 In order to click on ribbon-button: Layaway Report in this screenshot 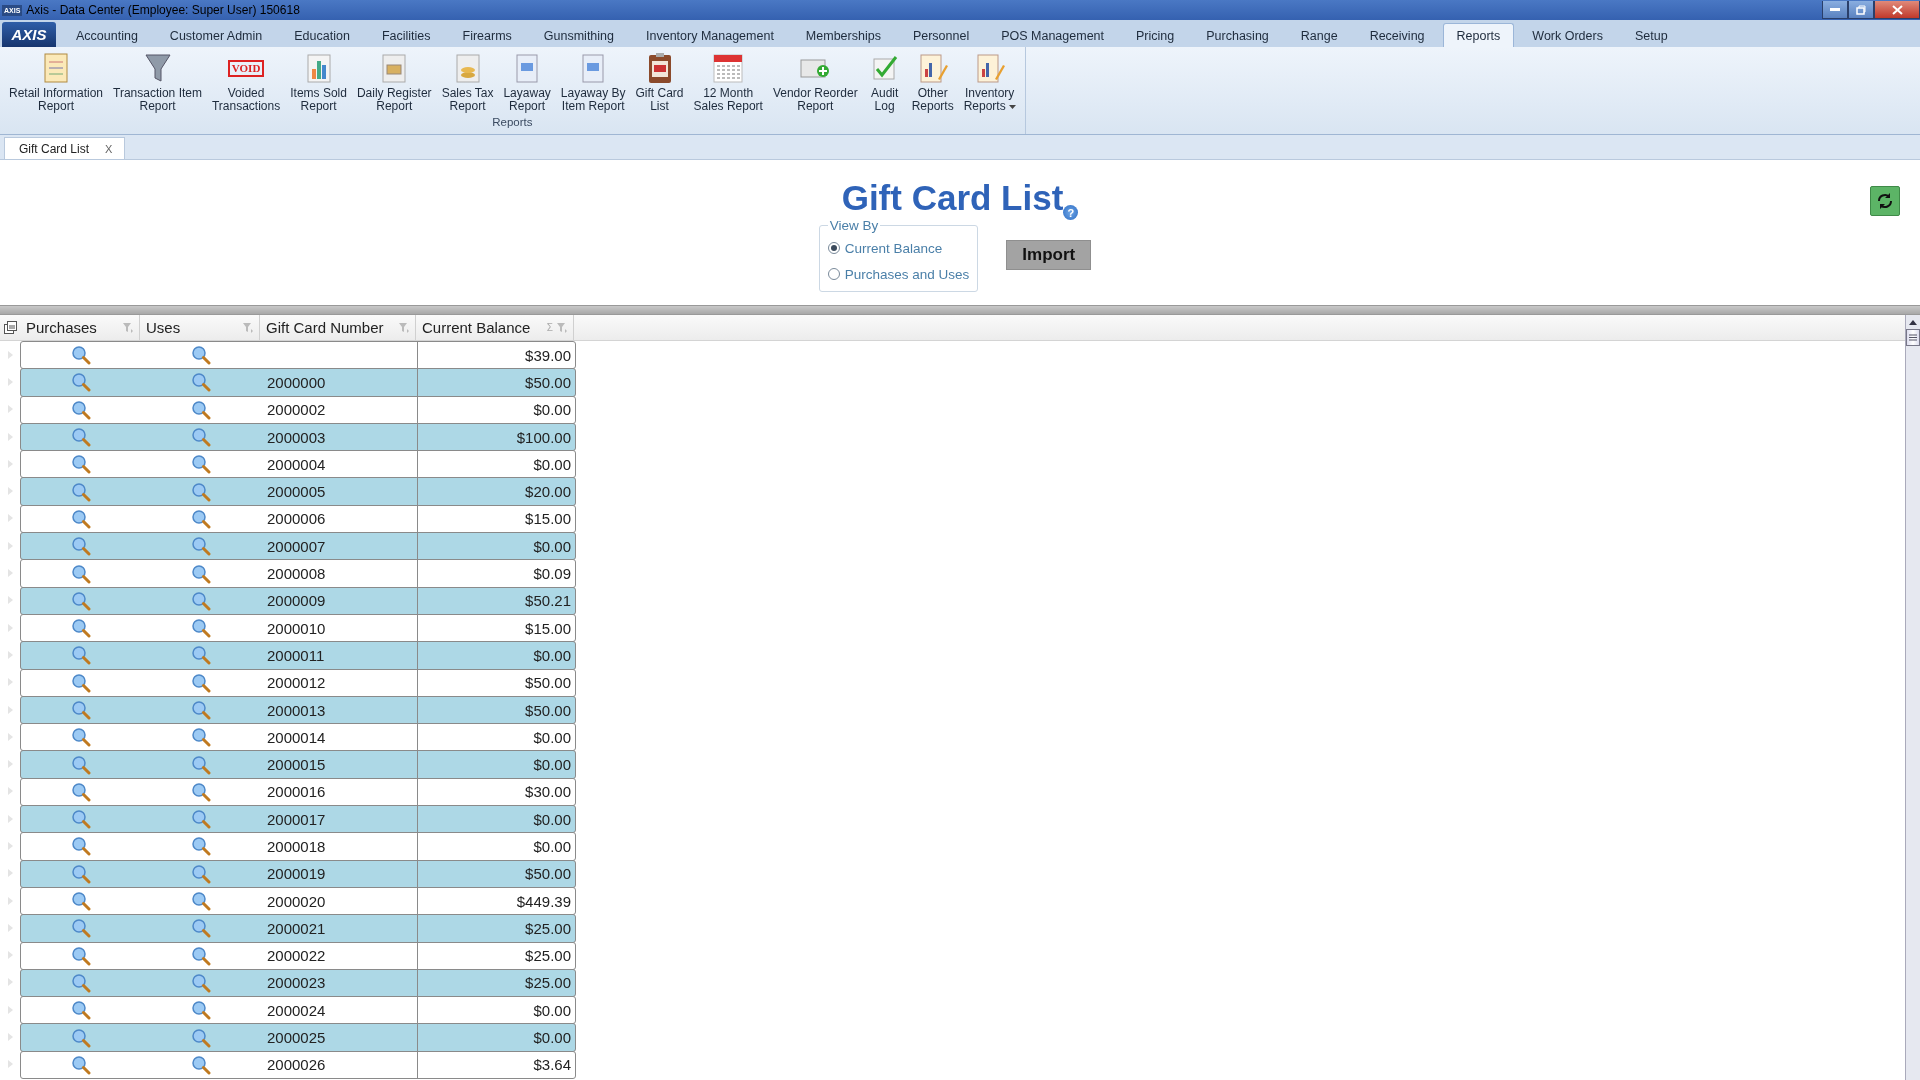, I will do `click(527, 82)`.